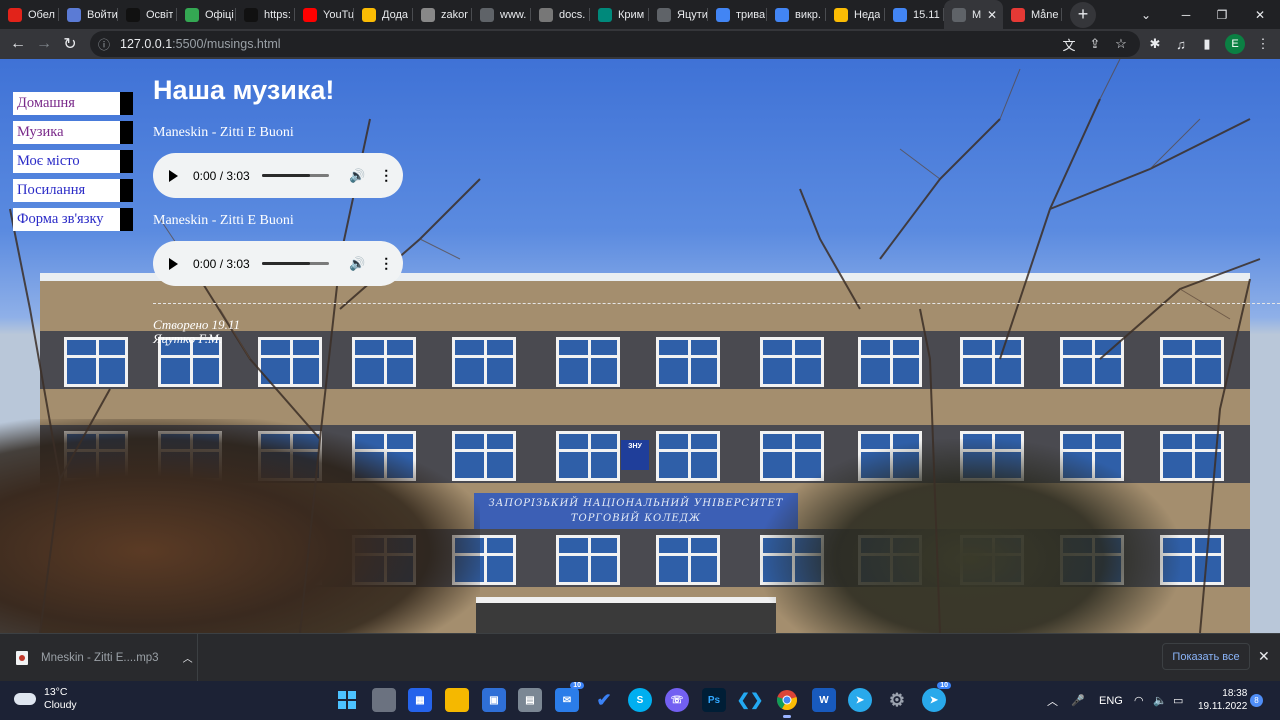  What do you see at coordinates (494, 700) in the screenshot?
I see `microsoft-store-icon: ▣` at bounding box center [494, 700].